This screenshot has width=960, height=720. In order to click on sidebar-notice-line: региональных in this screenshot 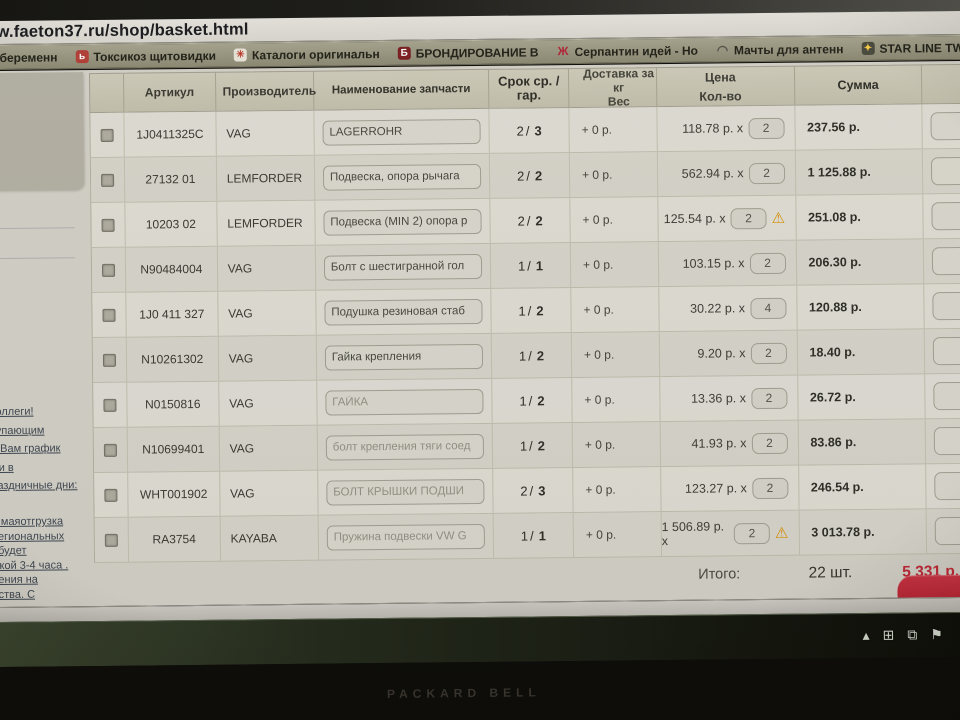, I will do `click(43, 536)`.